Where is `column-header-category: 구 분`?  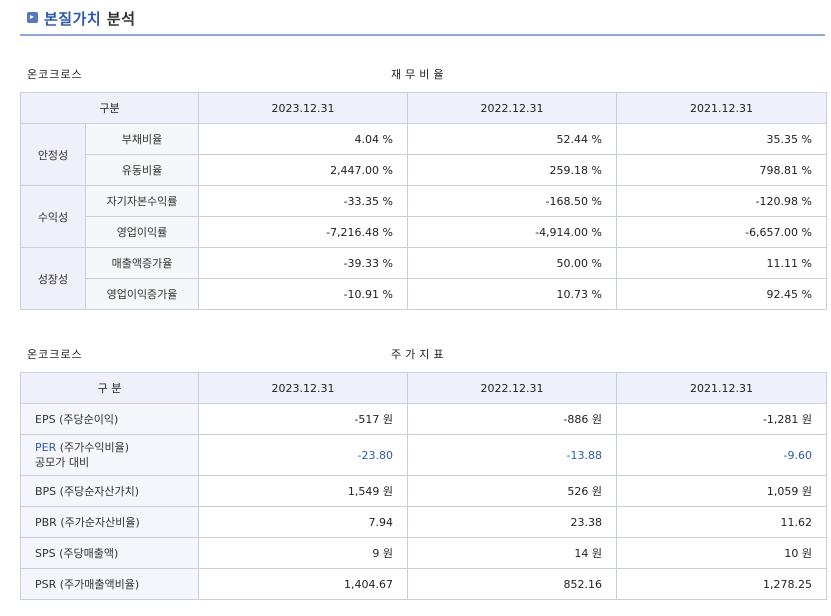 column-header-category: 구 분 is located at coordinates (109, 388).